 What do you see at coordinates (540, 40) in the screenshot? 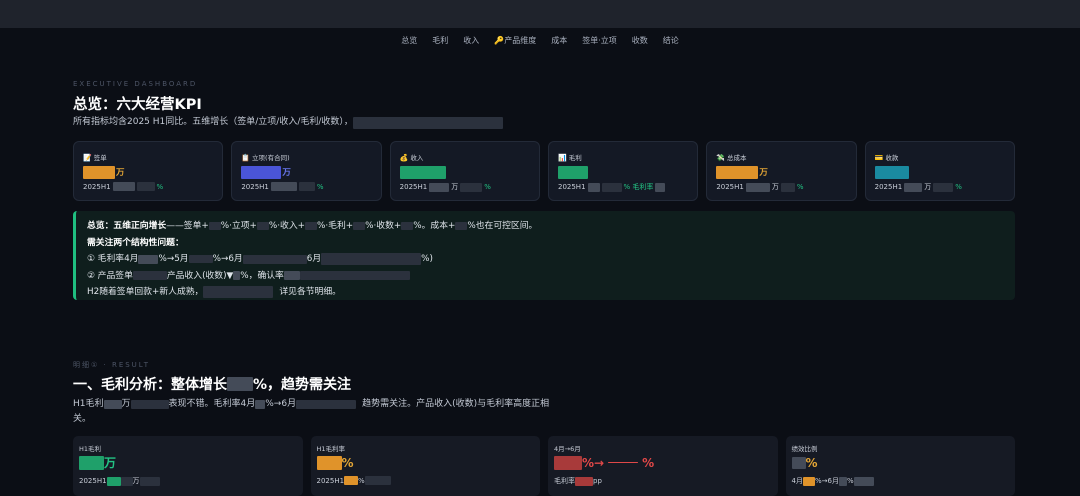
I see `section-nav: 总览 毛利 收入 🔑产品维度 成本 签单·立项 收数 结论` at bounding box center [540, 40].